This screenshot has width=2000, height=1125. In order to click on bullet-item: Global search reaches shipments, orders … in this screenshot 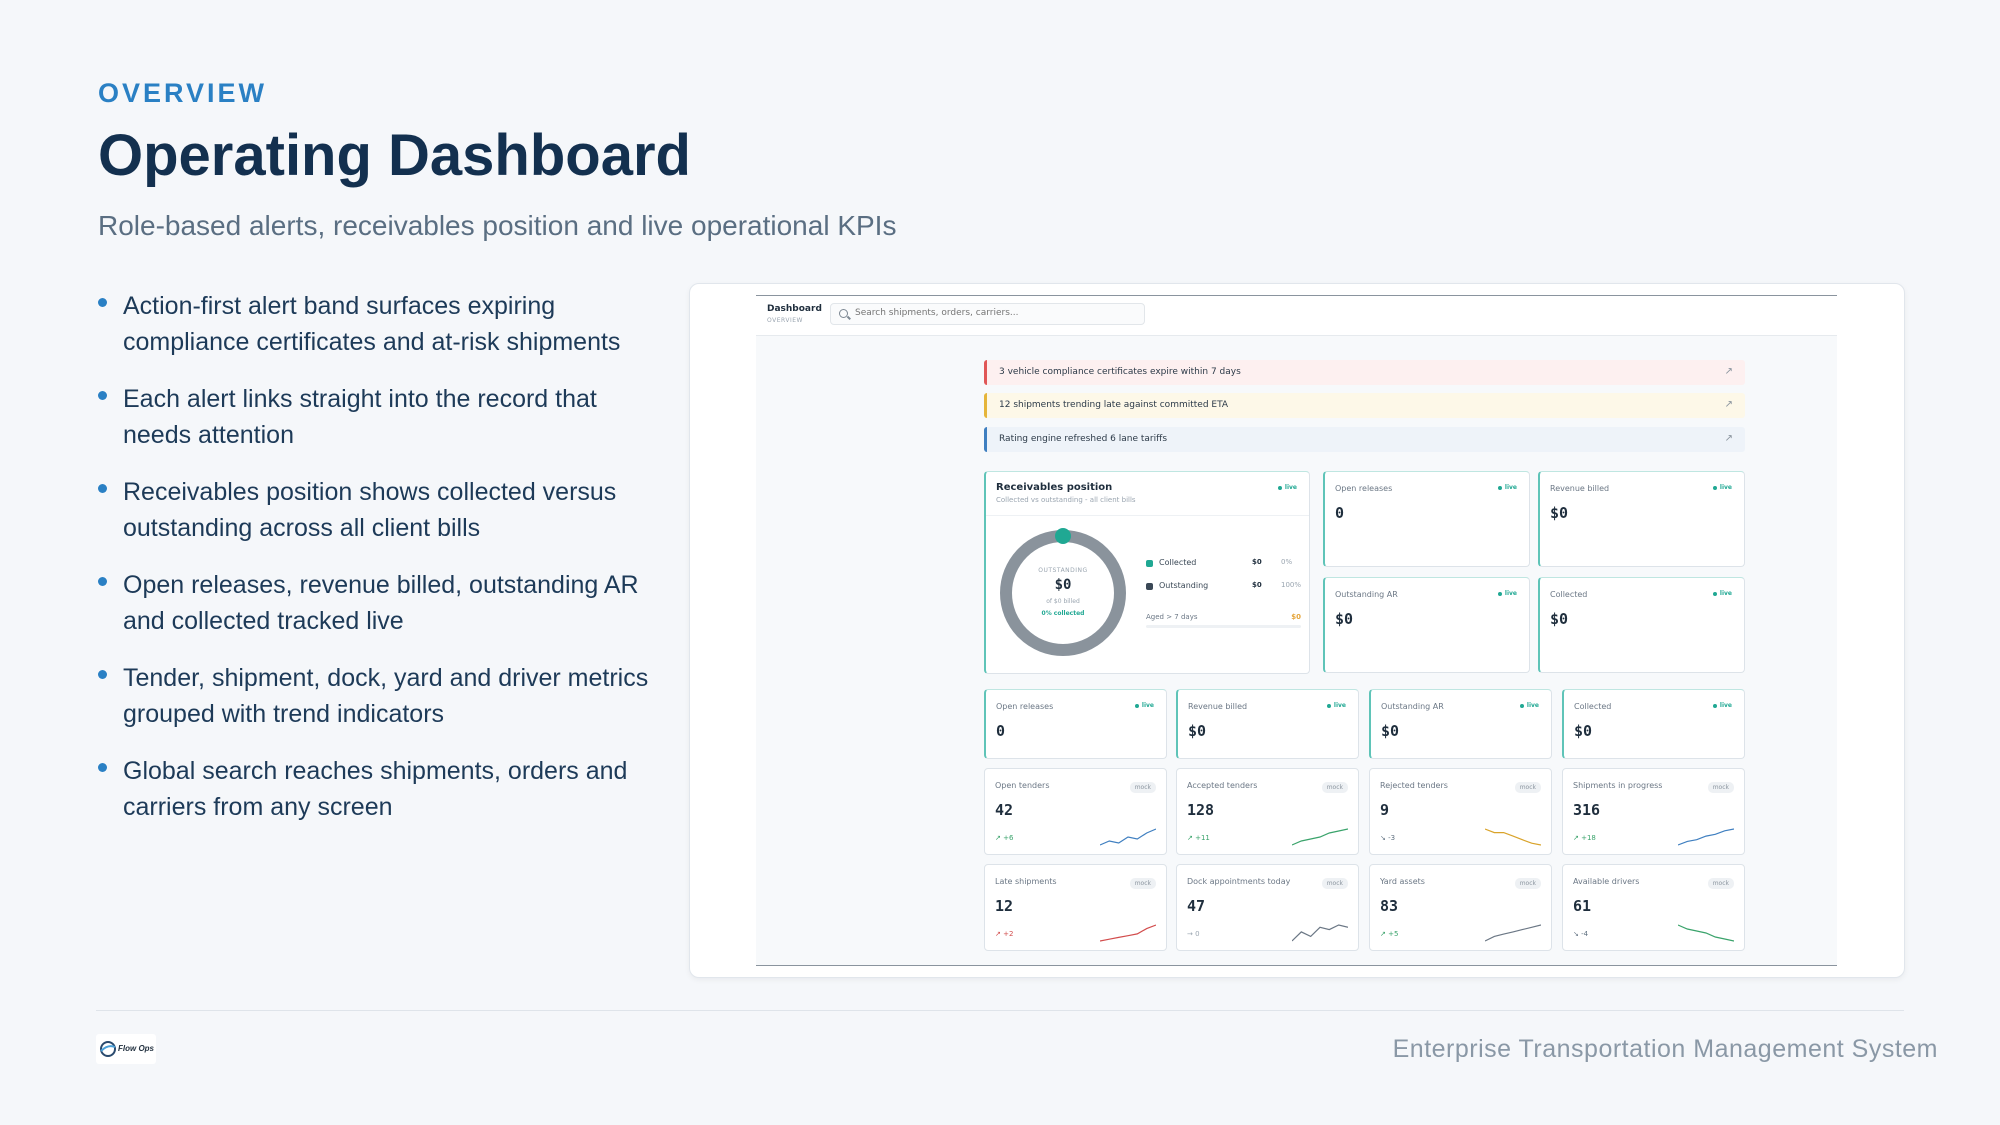, I will do `click(378, 789)`.